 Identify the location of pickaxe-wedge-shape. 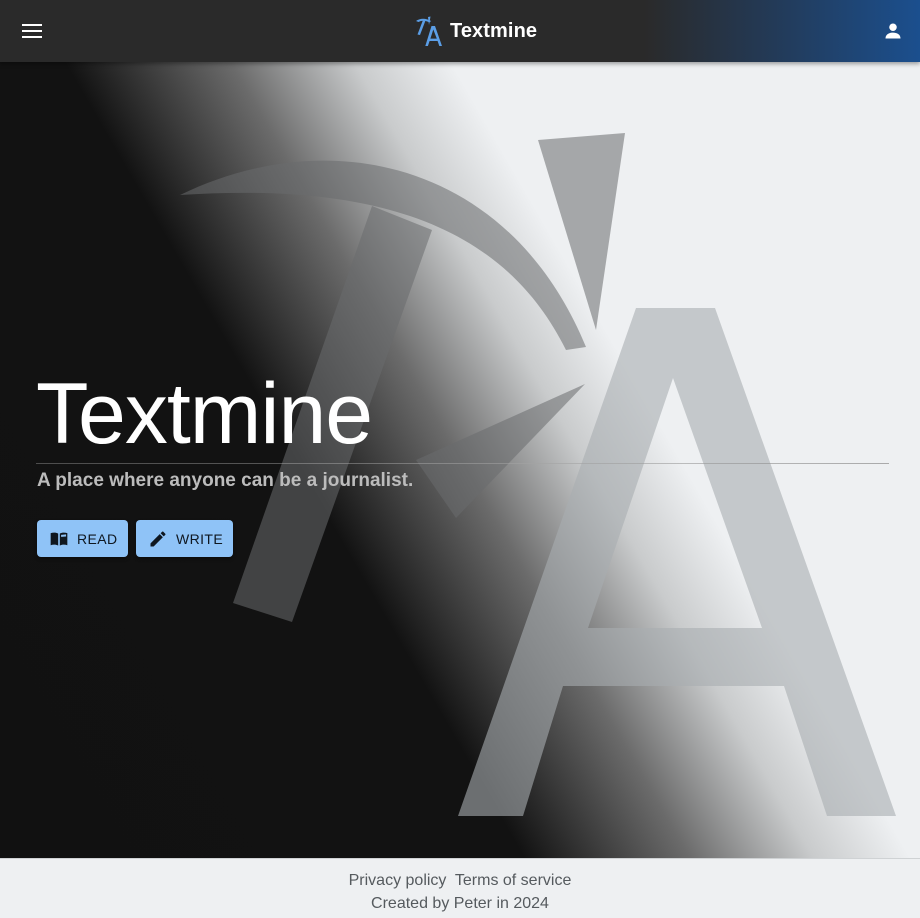
(500, 451).